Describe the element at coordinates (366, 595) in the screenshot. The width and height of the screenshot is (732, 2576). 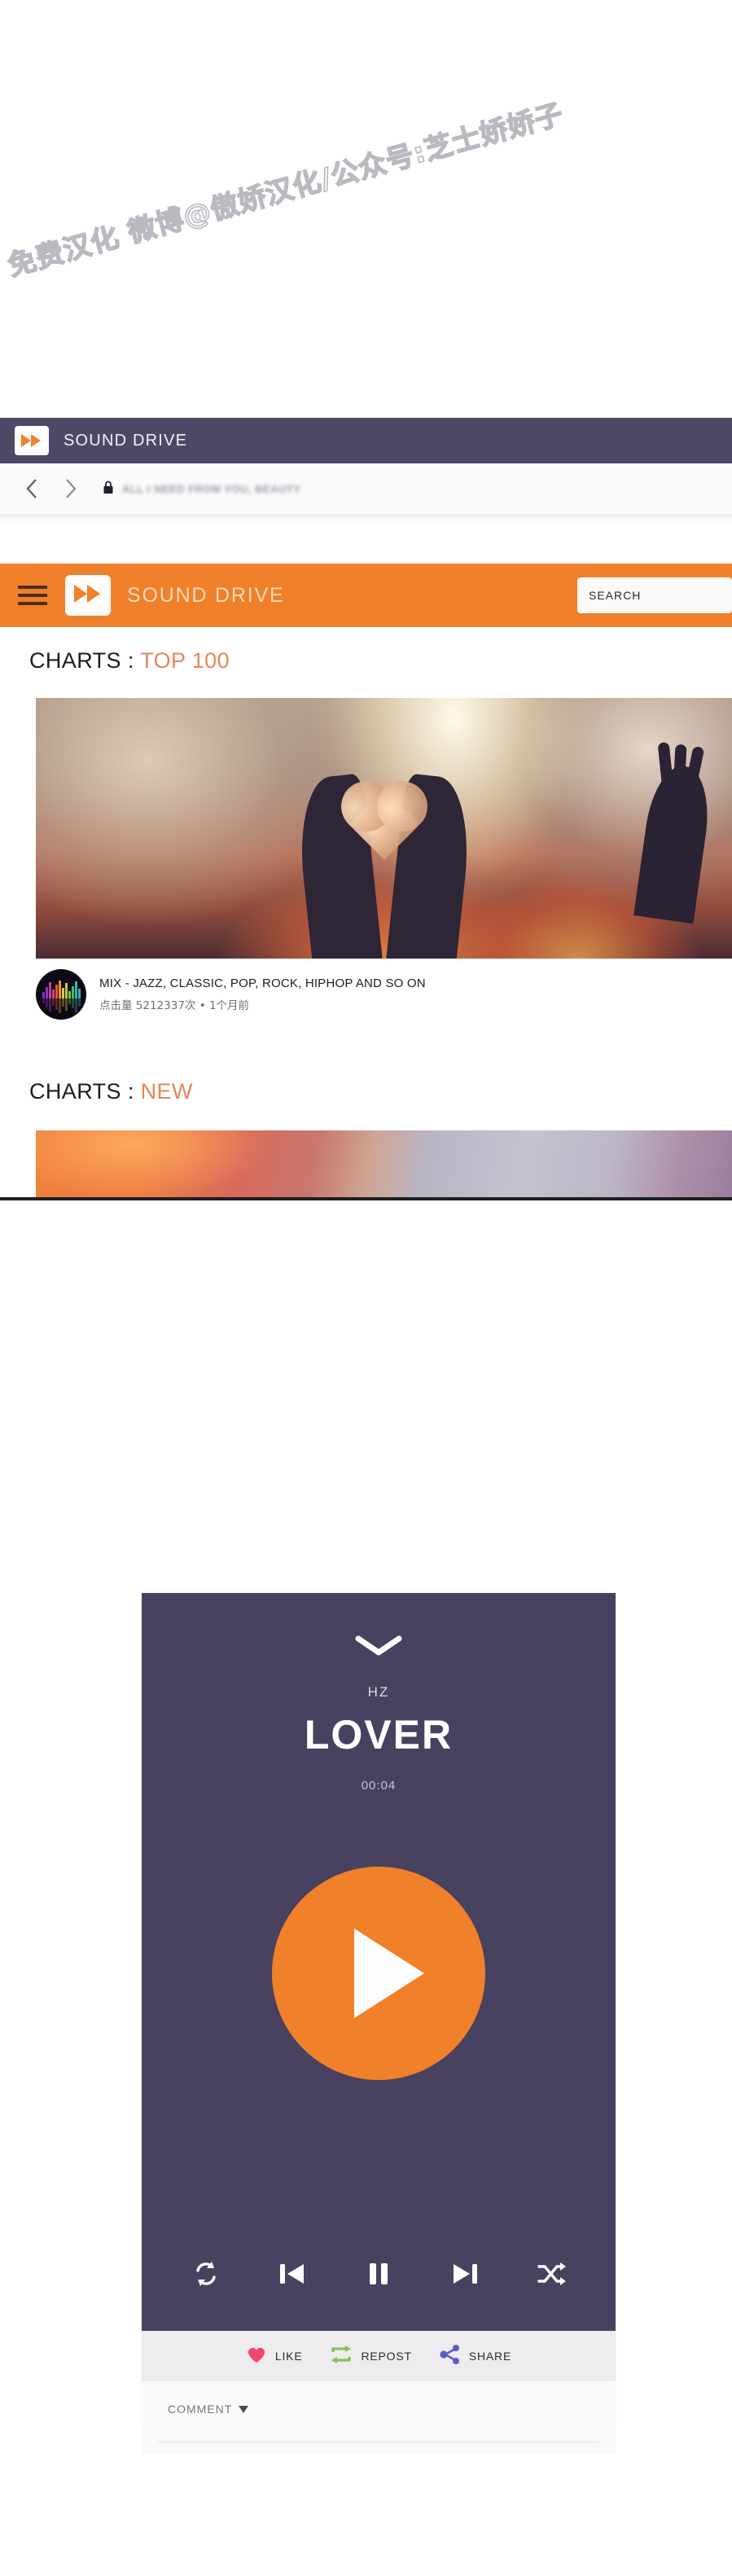
I see `app-header: SOUND DRIVE` at that location.